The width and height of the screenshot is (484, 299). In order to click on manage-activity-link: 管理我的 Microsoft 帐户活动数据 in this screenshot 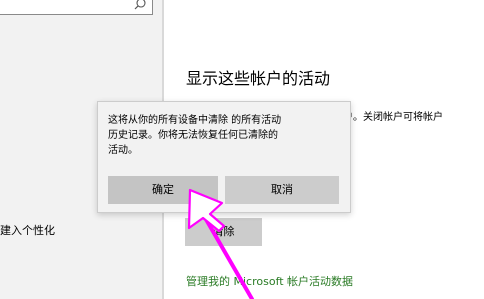, I will do `click(269, 281)`.